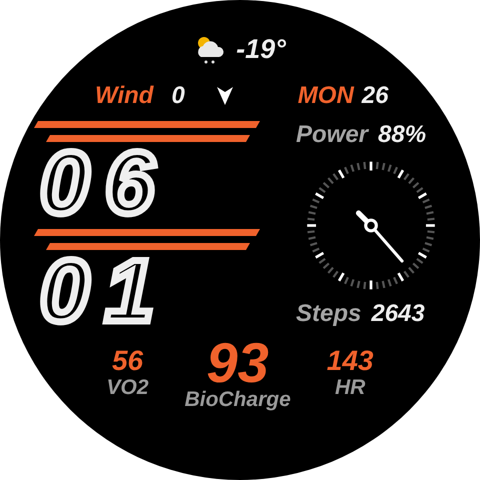 This screenshot has height=480, width=480. What do you see at coordinates (350, 361) in the screenshot?
I see `metric-value: 143` at bounding box center [350, 361].